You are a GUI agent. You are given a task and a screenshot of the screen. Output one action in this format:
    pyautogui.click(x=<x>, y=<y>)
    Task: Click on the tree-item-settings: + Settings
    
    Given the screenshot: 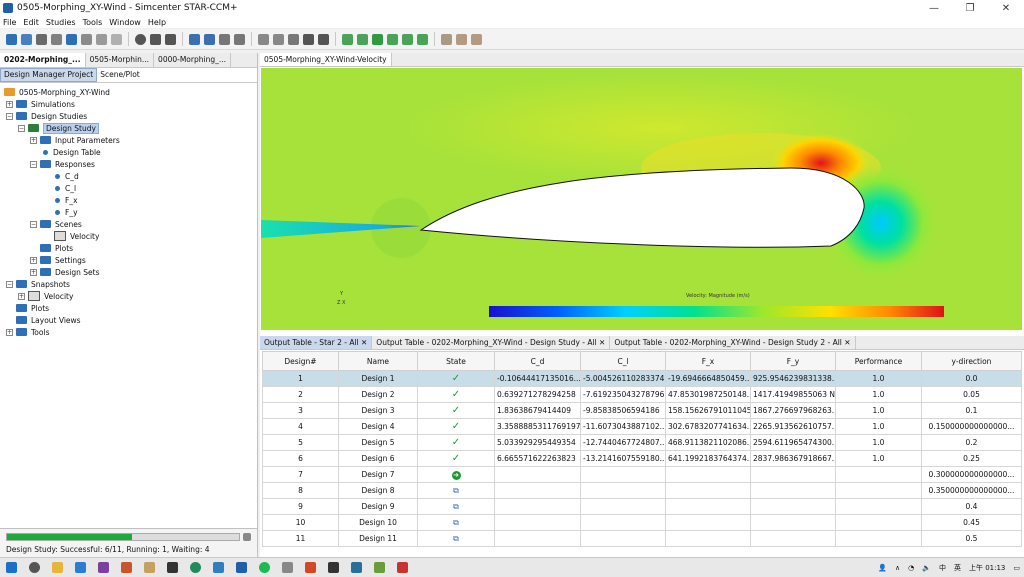 What is the action you would take?
    pyautogui.click(x=128, y=260)
    